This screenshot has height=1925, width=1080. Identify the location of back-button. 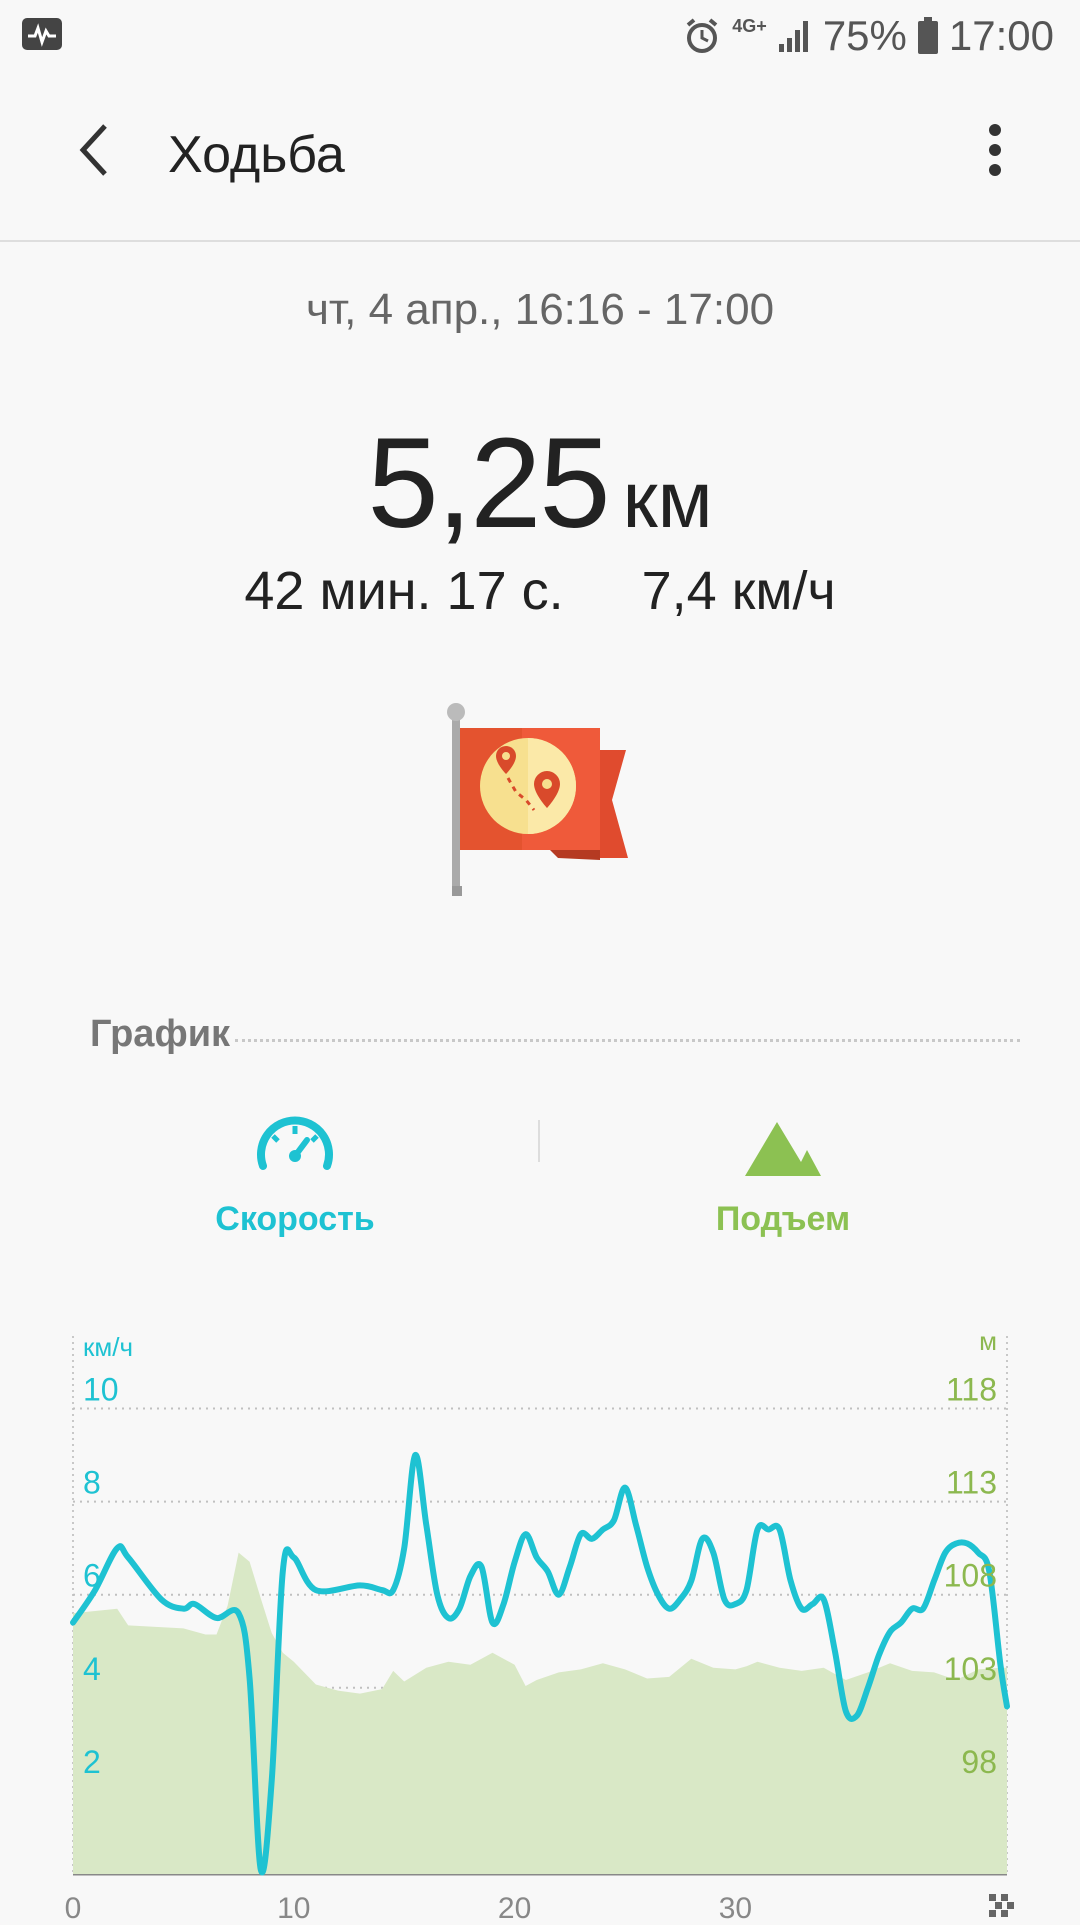
(95, 150).